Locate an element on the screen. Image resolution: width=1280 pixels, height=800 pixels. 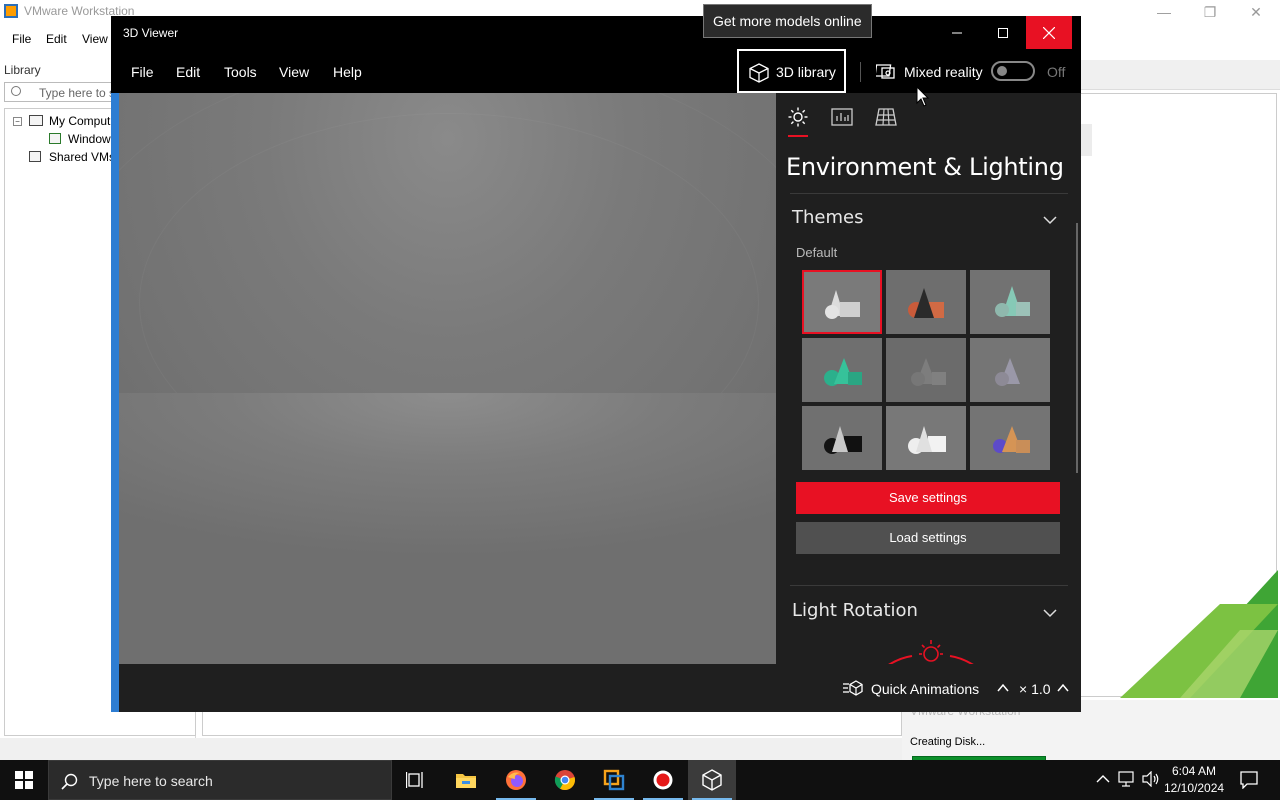
tray-overflow-chevron-icon is located at coordinates (1103, 779).